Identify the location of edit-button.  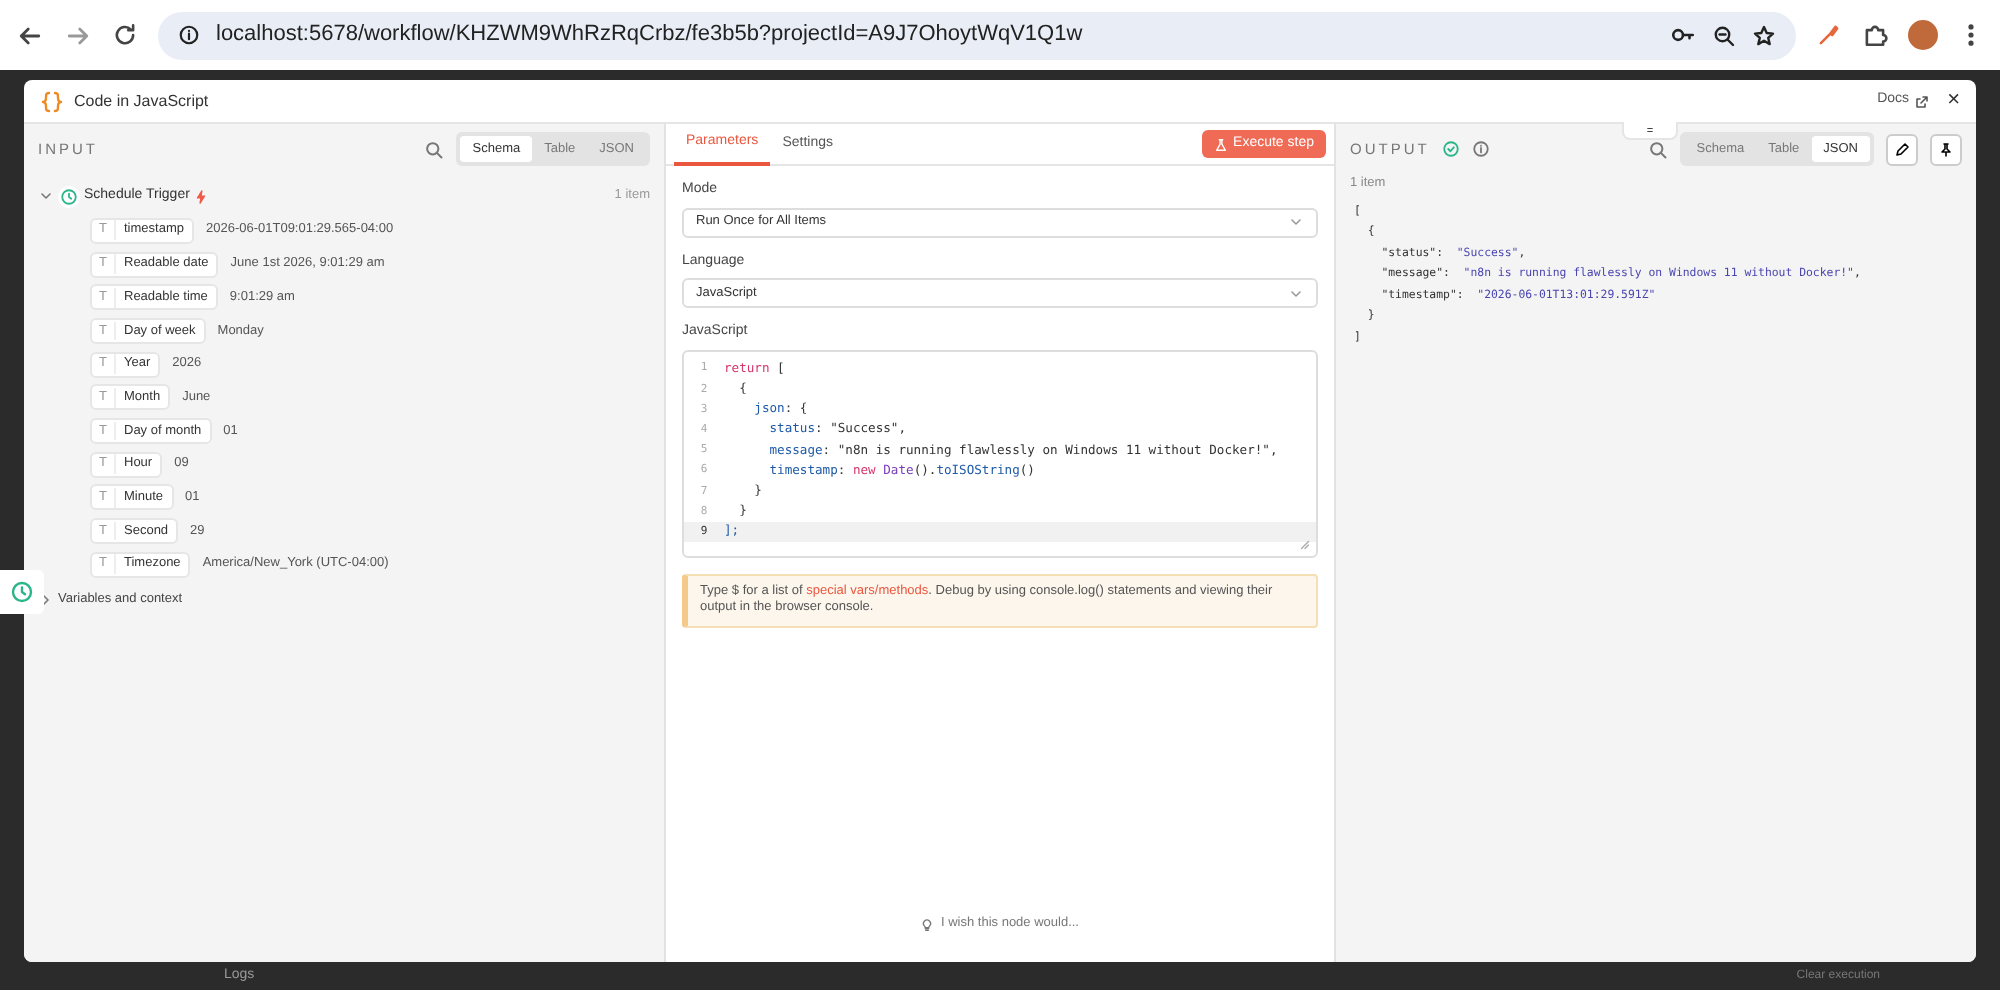
(1902, 149).